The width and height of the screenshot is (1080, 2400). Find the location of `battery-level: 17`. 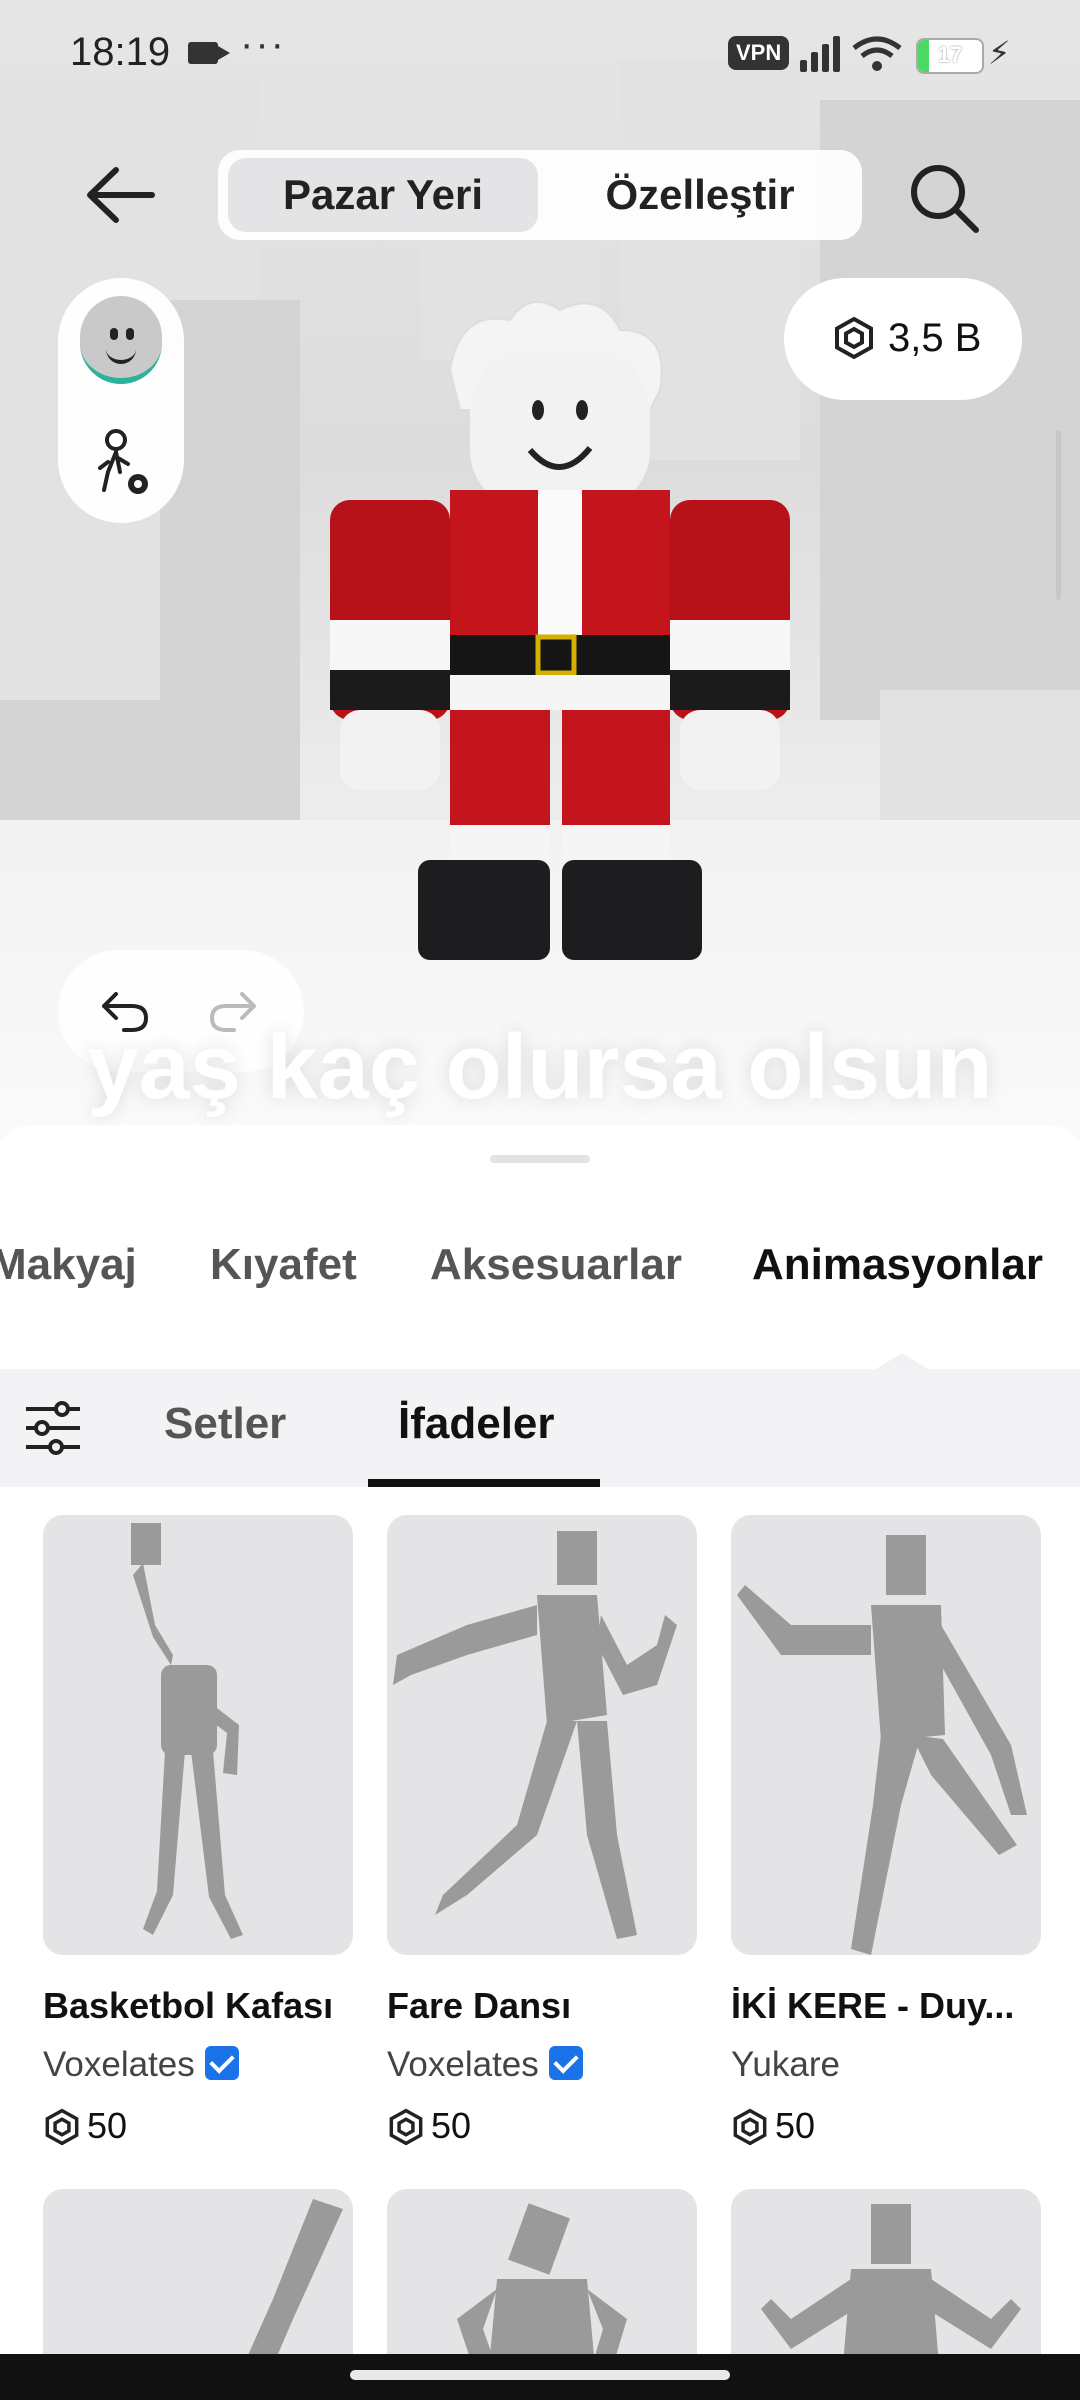

battery-level: 17 is located at coordinates (950, 54).